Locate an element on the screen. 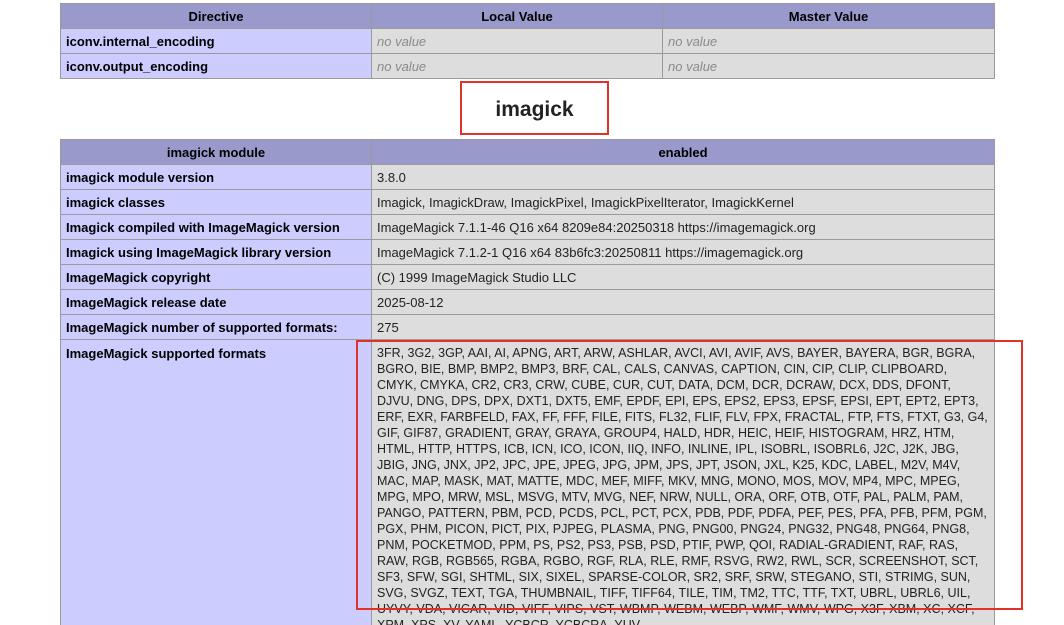 The height and width of the screenshot is (625, 1064). directive-name: iconv.output_encoding is located at coordinates (216, 66).